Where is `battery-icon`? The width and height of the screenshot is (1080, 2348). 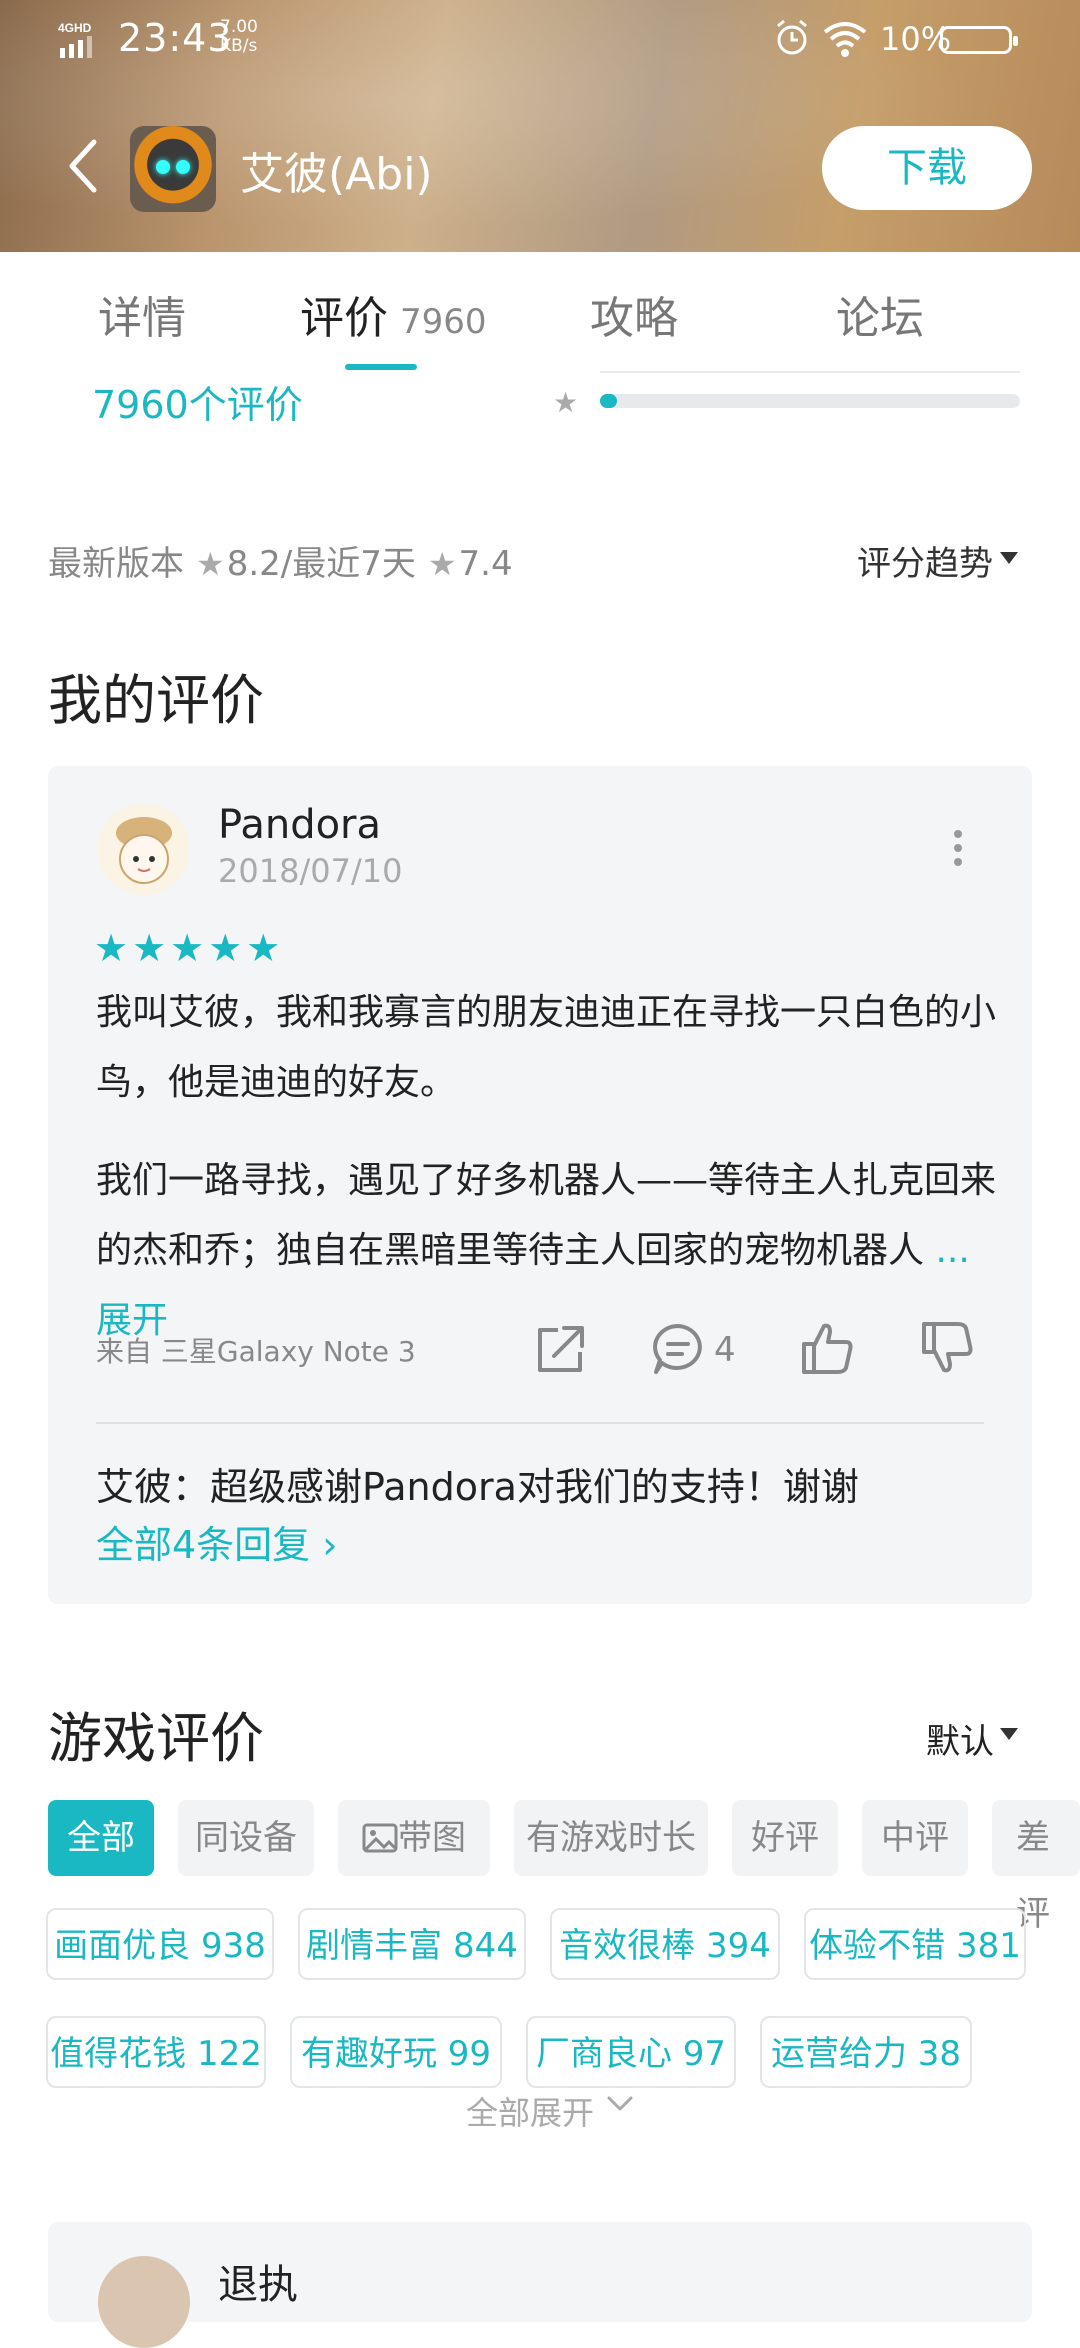
battery-icon is located at coordinates (979, 40).